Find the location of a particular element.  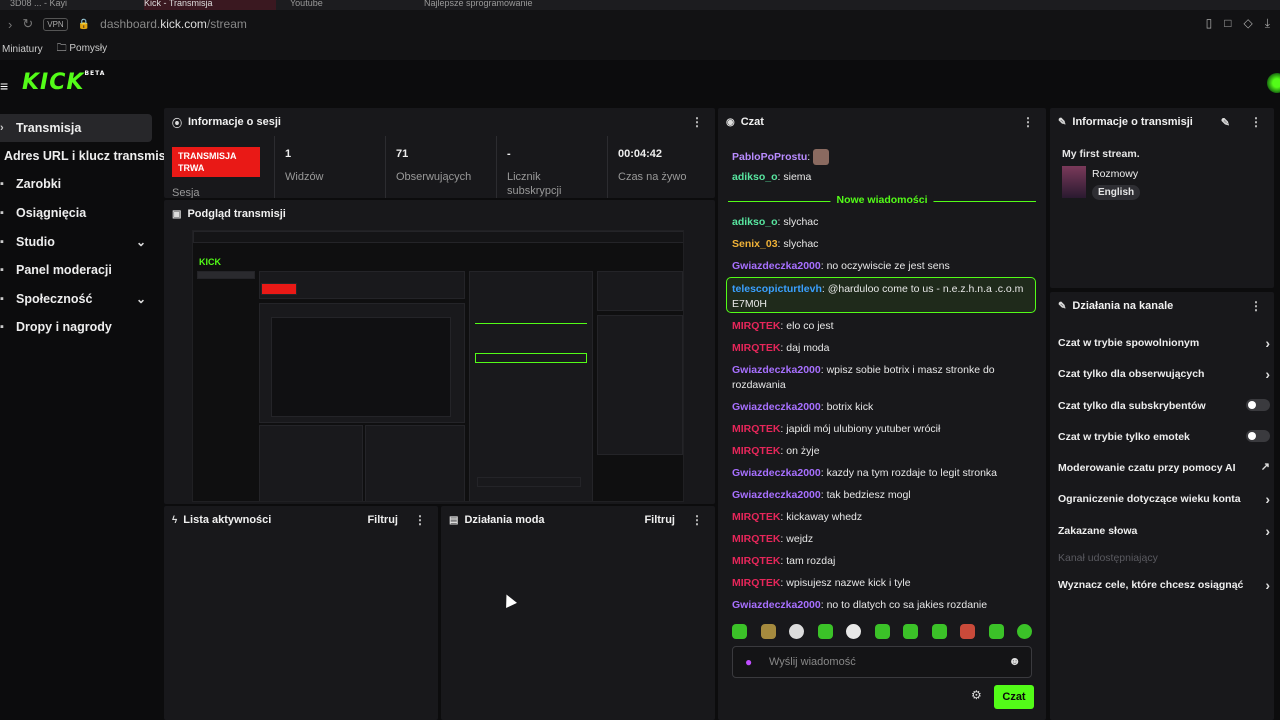

microphone-icon: ● is located at coordinates (748, 662).